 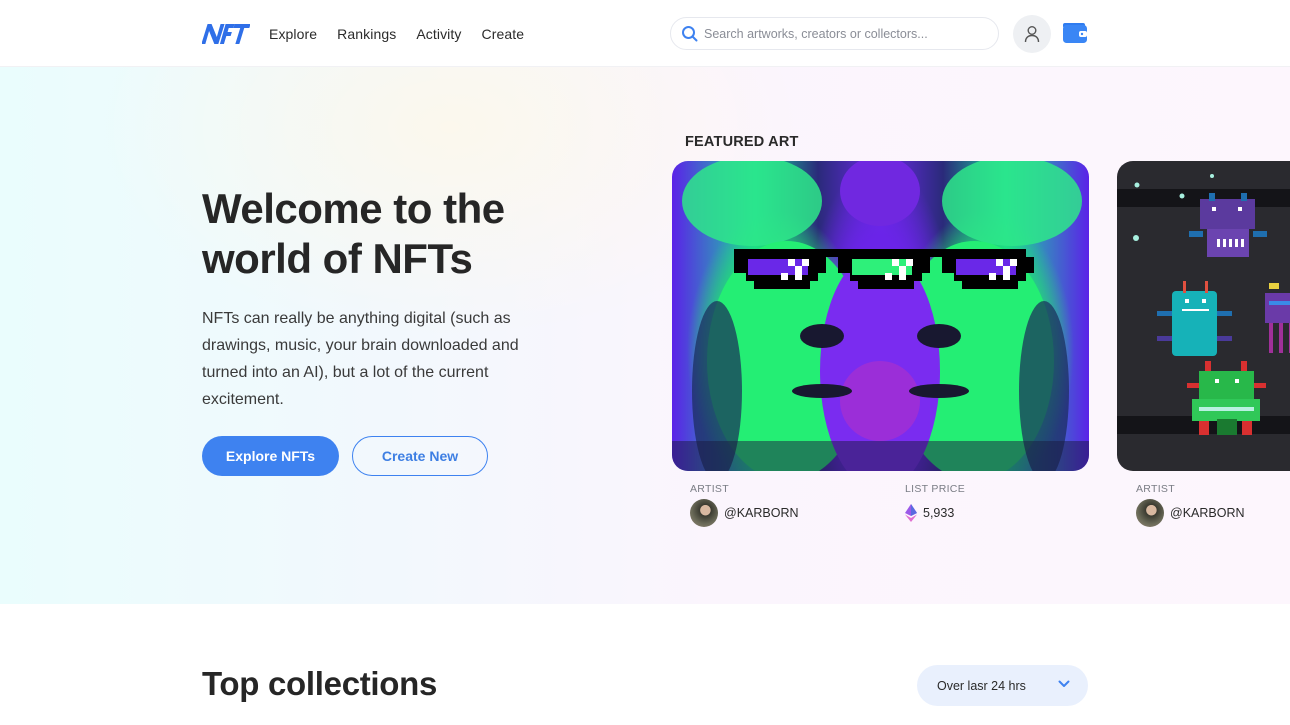 I want to click on featured-card: ARTIST @KARBORN, so click(x=1203, y=344).